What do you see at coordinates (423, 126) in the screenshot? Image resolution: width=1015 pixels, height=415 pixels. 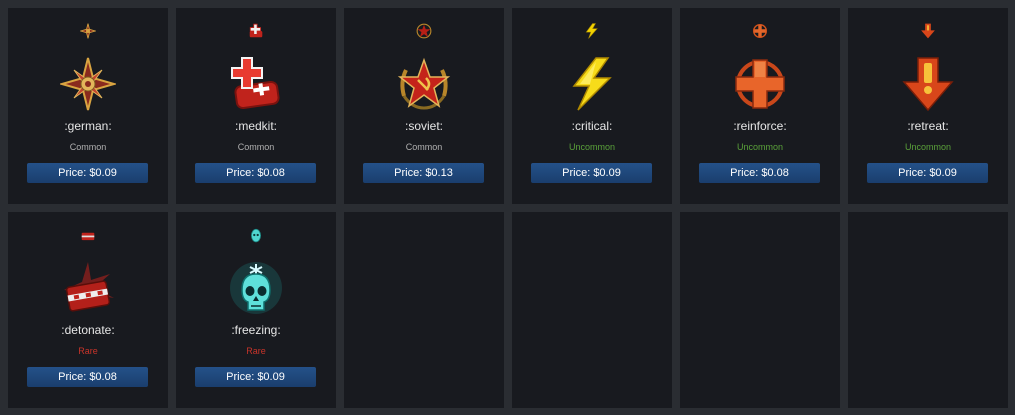 I see `item-name: :soviet:` at bounding box center [423, 126].